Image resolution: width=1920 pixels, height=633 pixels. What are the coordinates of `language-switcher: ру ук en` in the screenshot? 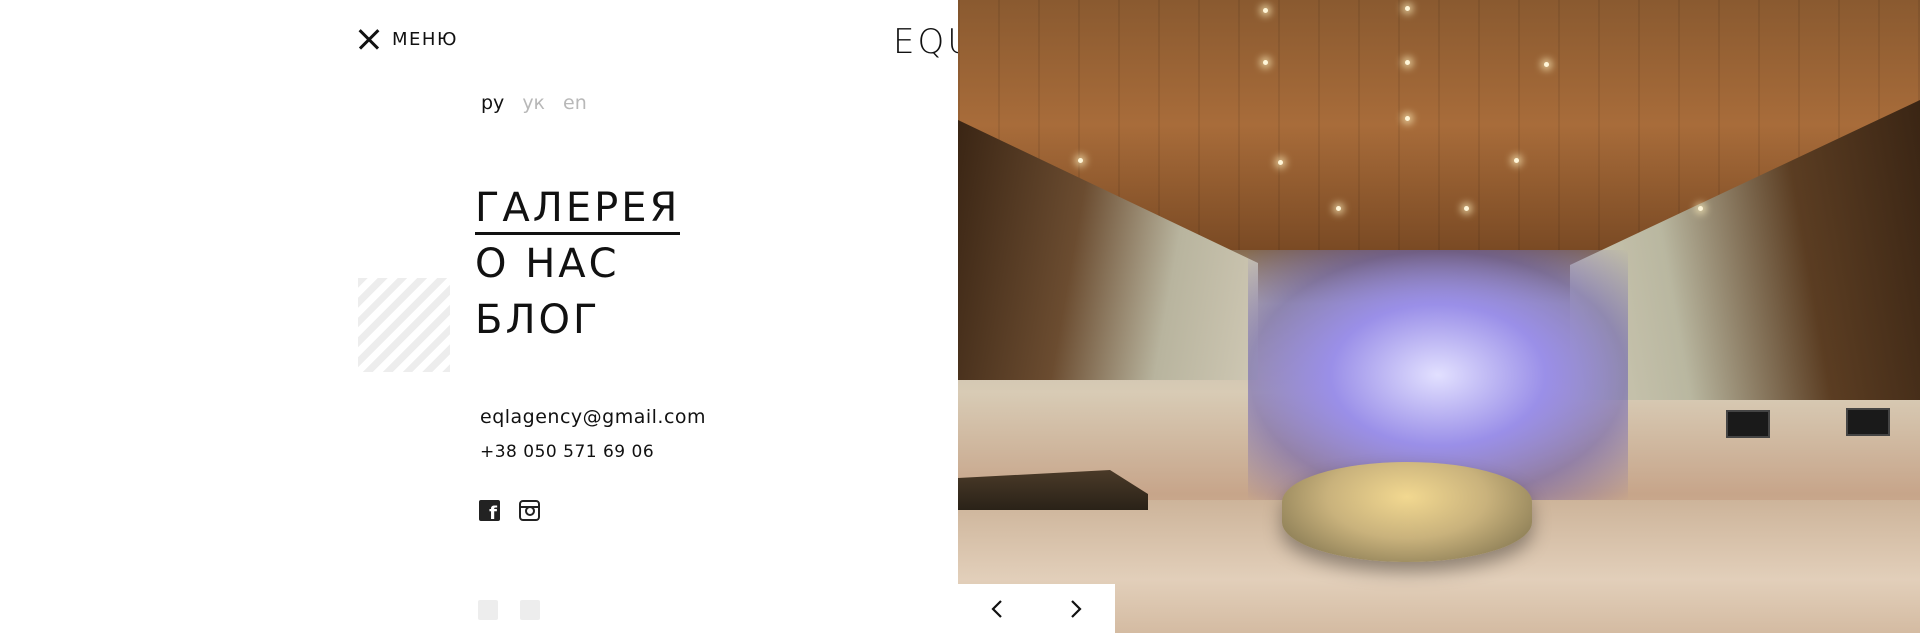 It's located at (534, 103).